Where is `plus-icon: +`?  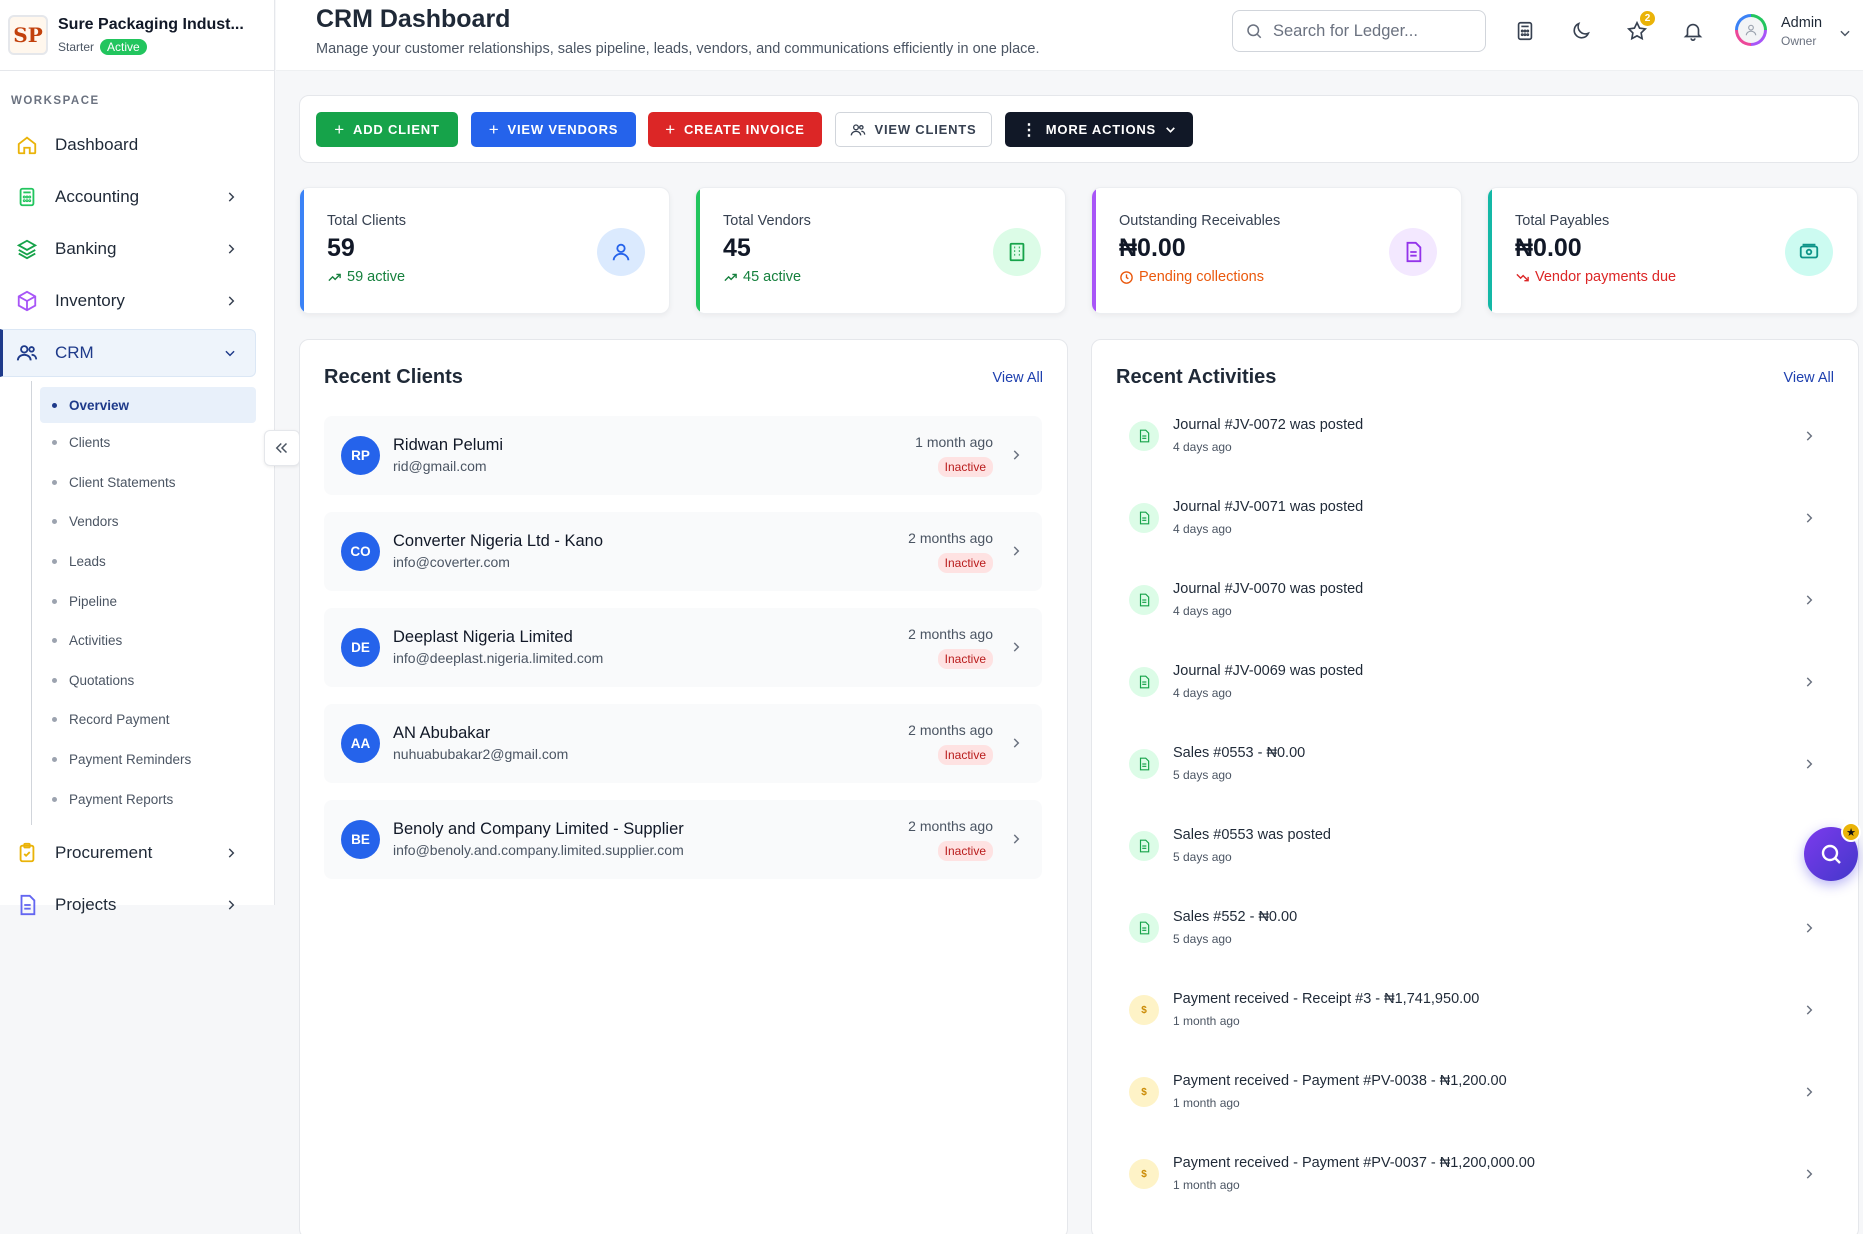 plus-icon: + is located at coordinates (494, 129).